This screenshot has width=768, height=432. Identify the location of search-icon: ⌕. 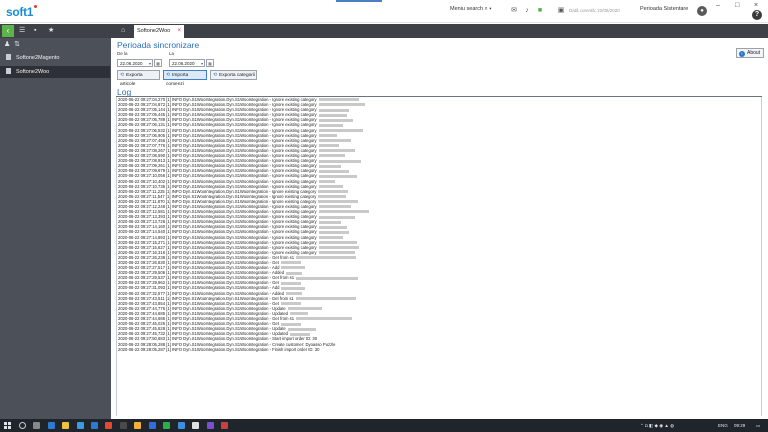
(486, 9).